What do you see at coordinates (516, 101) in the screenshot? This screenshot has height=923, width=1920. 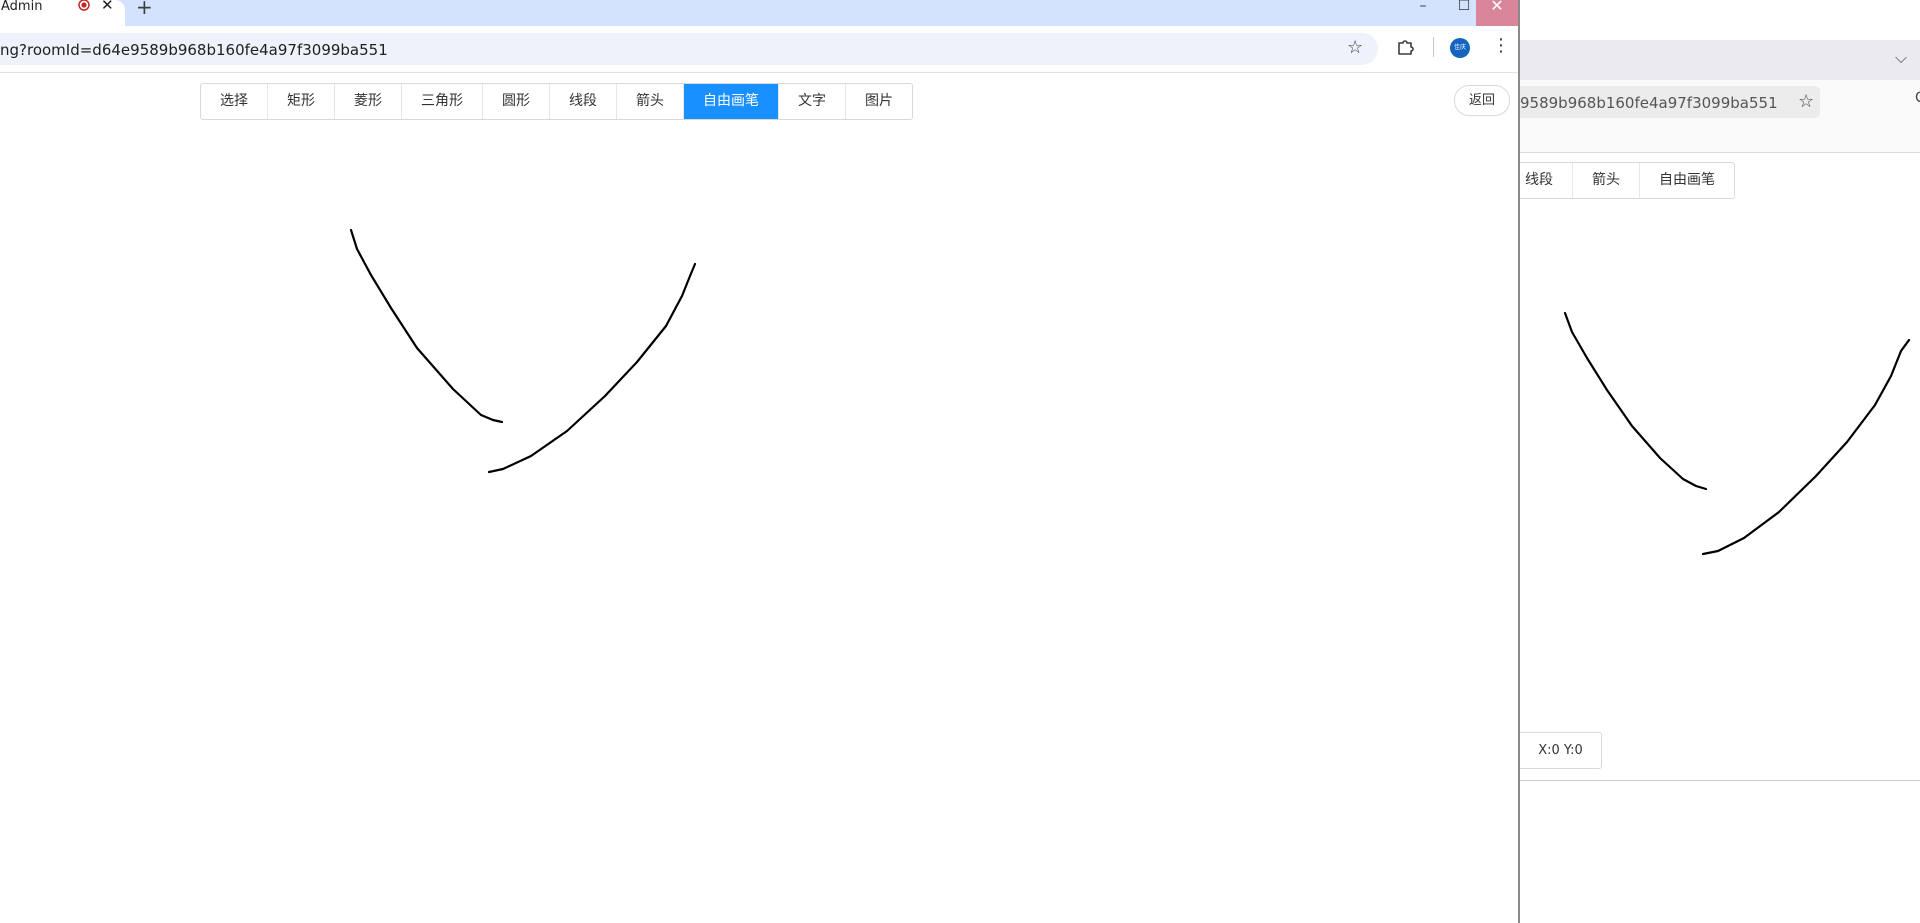 I see `tool-circle: 圆形` at bounding box center [516, 101].